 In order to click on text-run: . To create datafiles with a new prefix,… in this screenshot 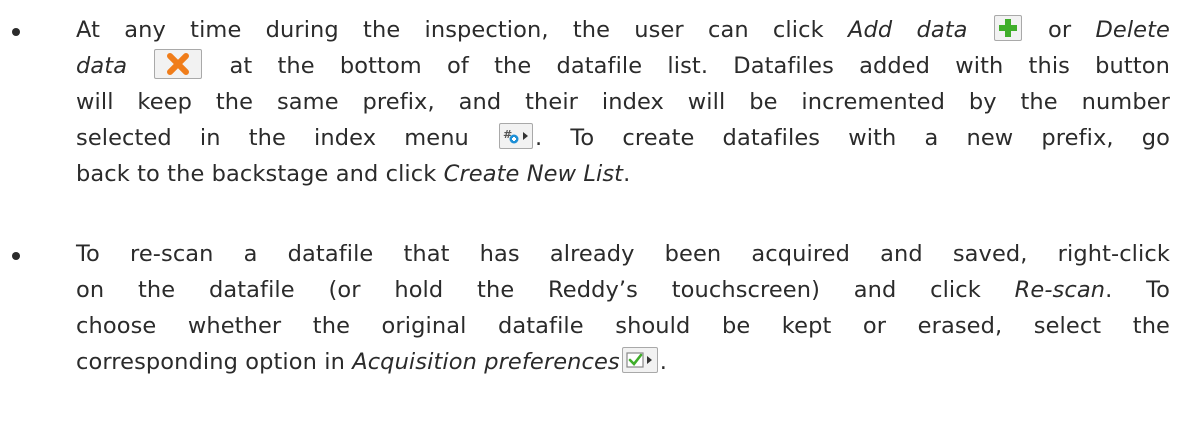, I will do `click(853, 138)`.